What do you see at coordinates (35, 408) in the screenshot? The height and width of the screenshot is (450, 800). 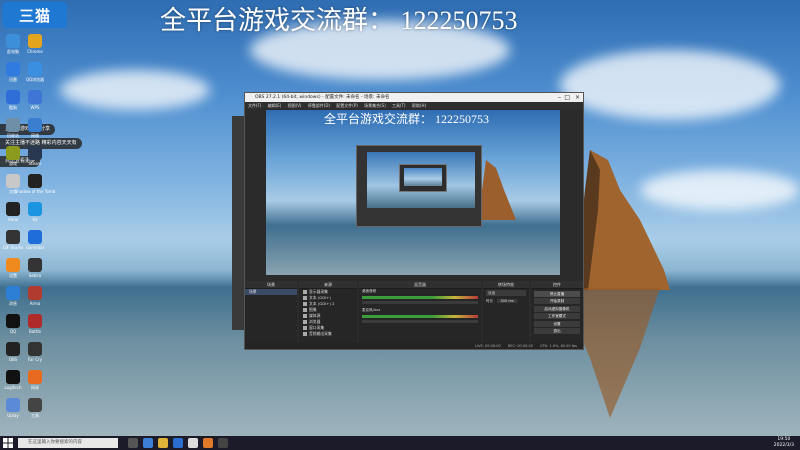 I see `desktop-icon: 工具` at bounding box center [35, 408].